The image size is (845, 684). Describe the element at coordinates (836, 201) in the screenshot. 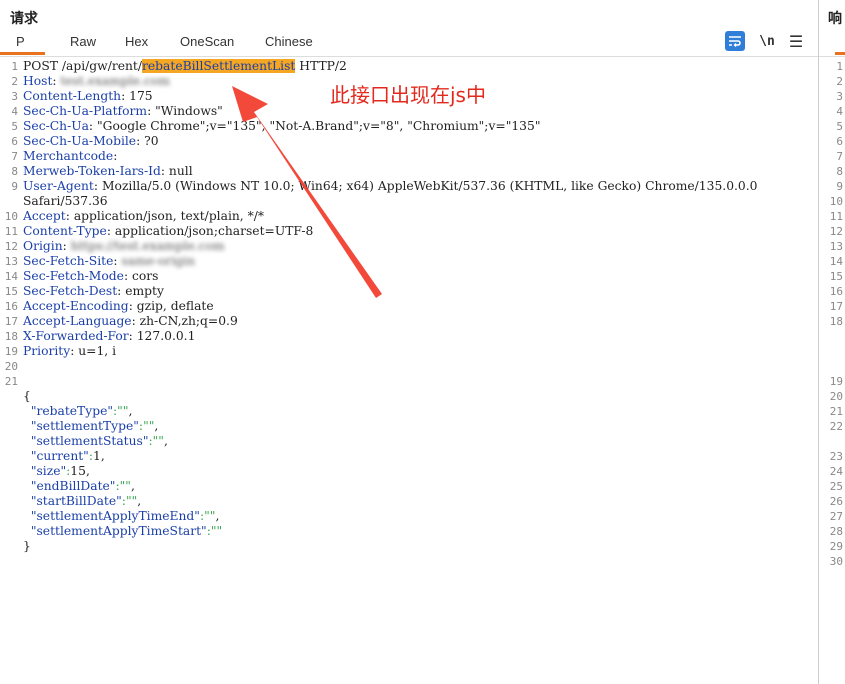

I see `response-line-number: 10` at that location.